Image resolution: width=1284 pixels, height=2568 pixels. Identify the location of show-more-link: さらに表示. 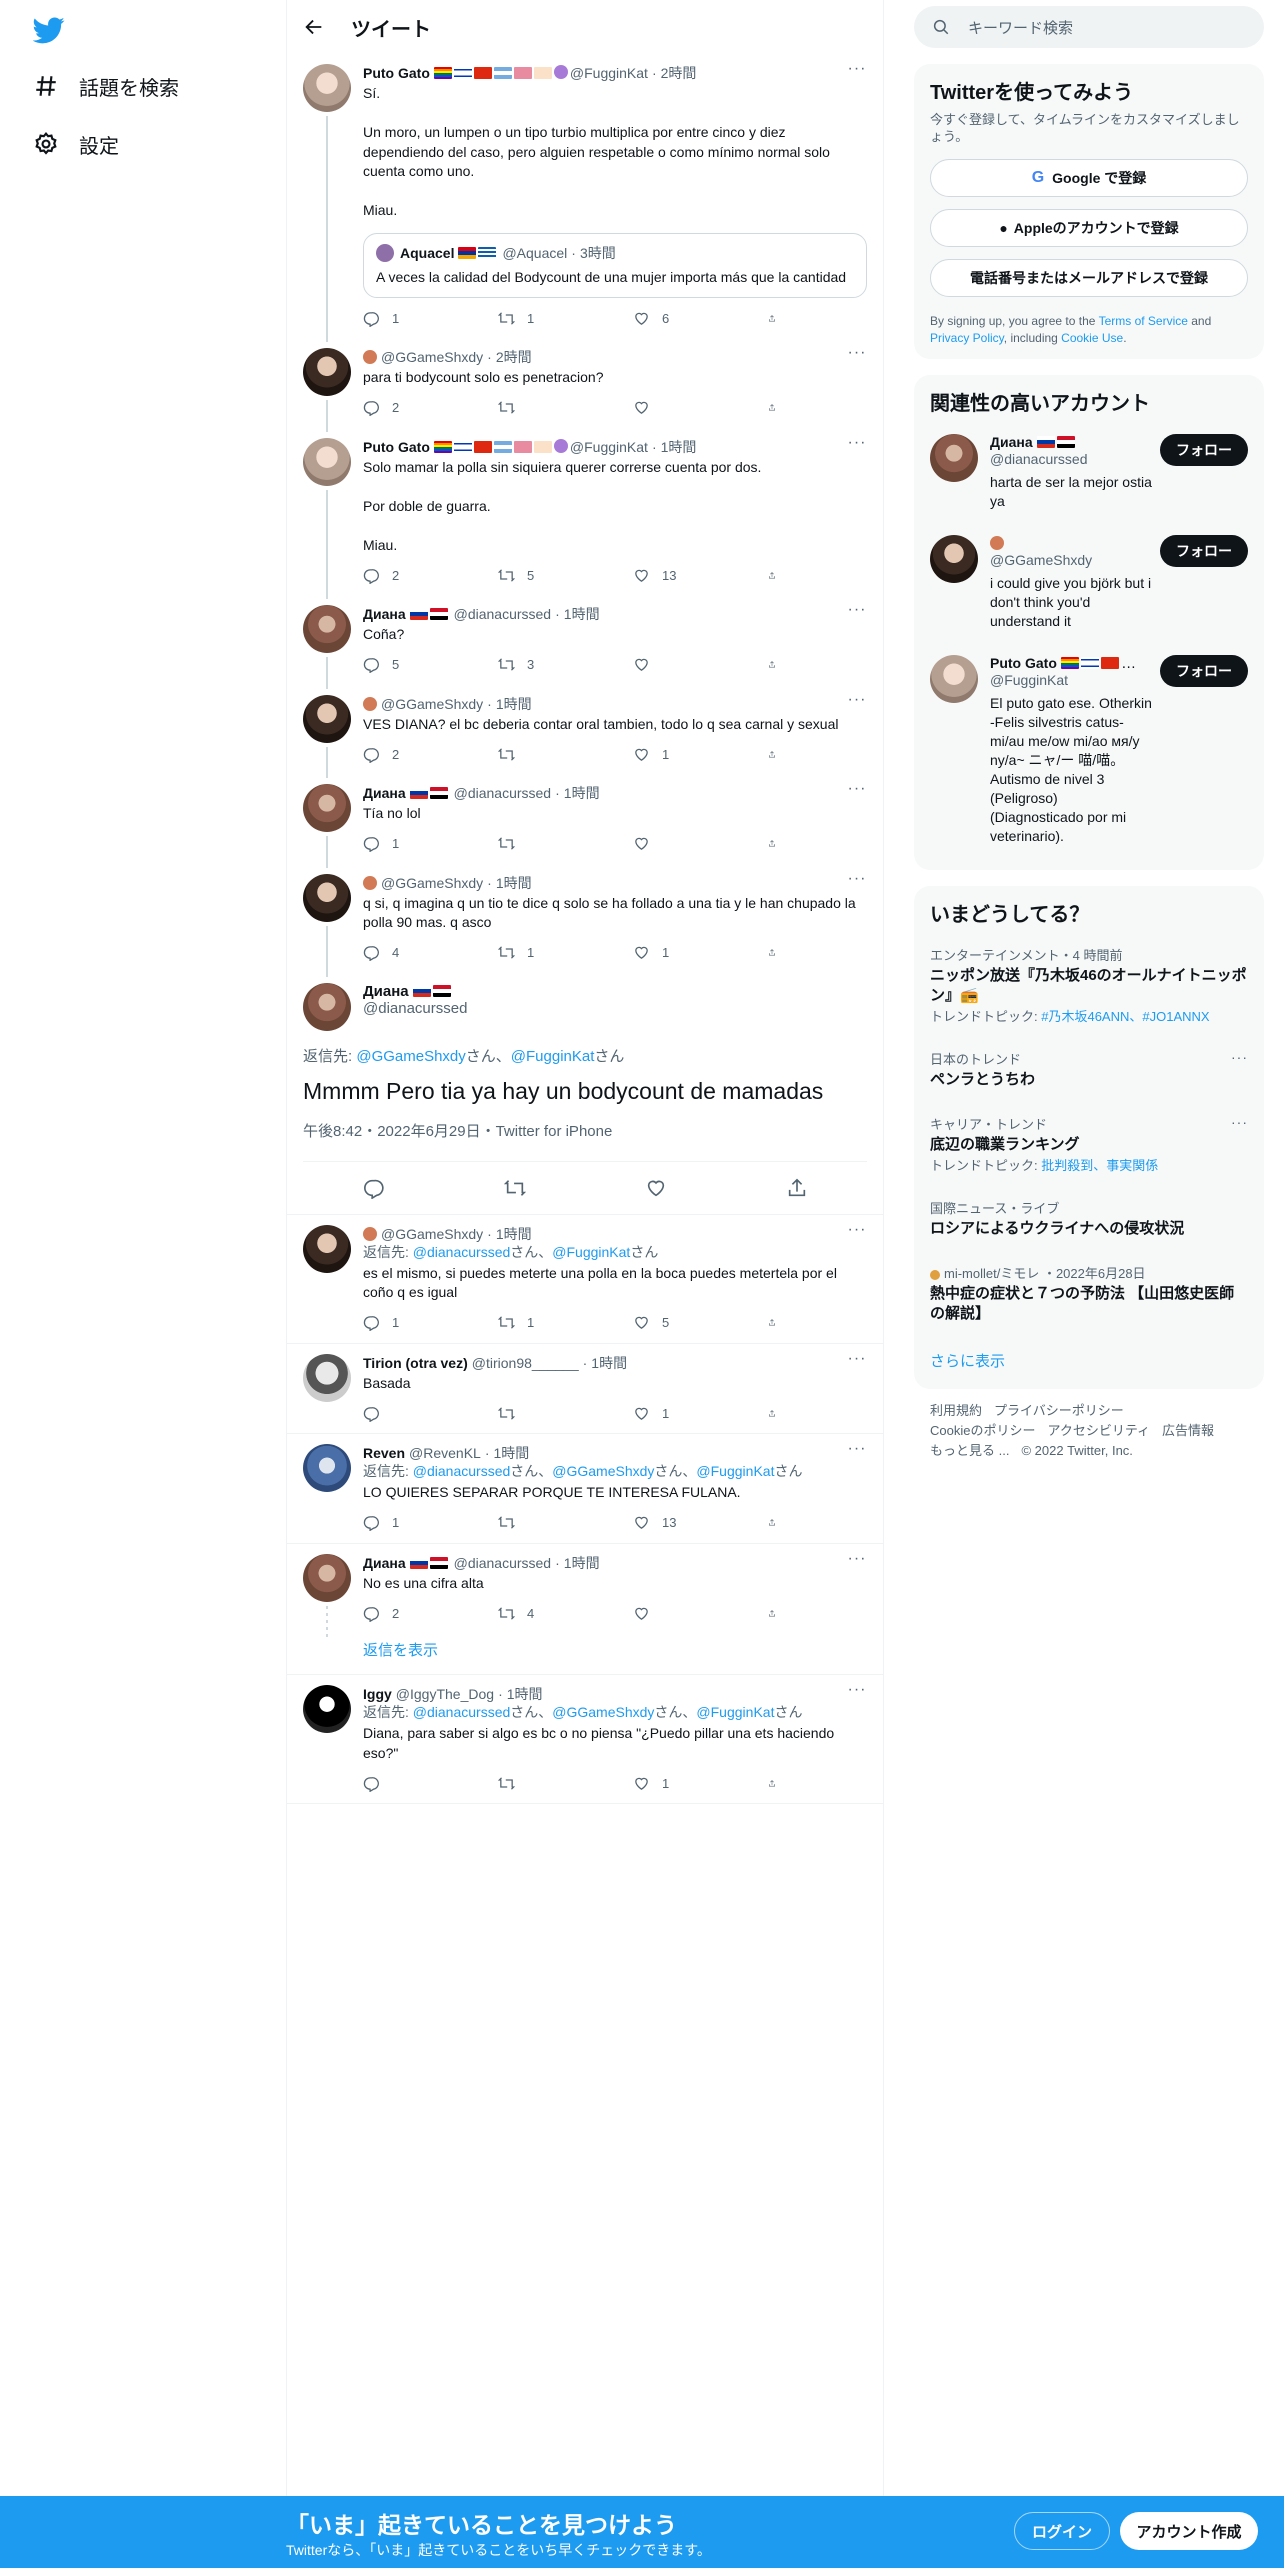
(1089, 1356).